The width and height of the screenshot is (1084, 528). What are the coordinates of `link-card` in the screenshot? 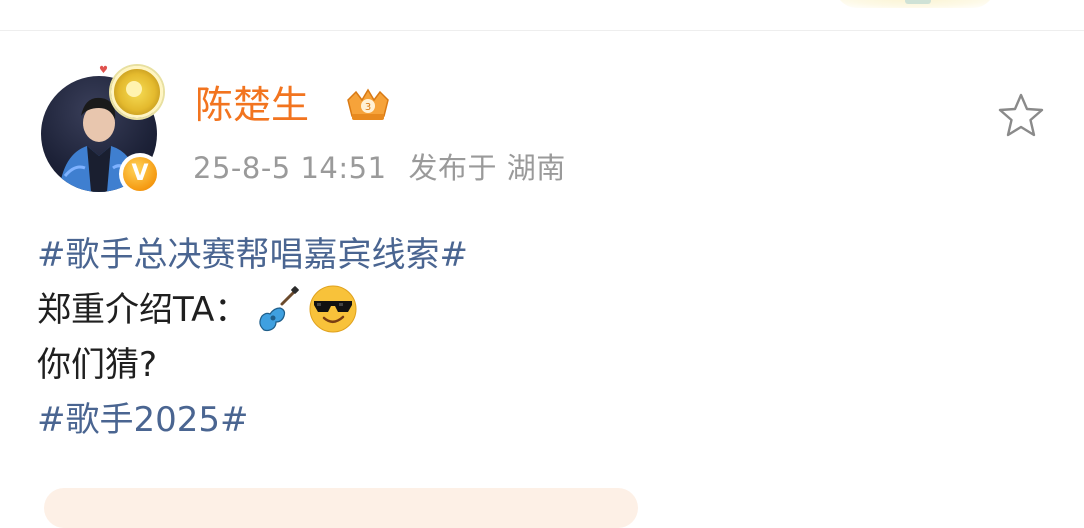 It's located at (341, 508).